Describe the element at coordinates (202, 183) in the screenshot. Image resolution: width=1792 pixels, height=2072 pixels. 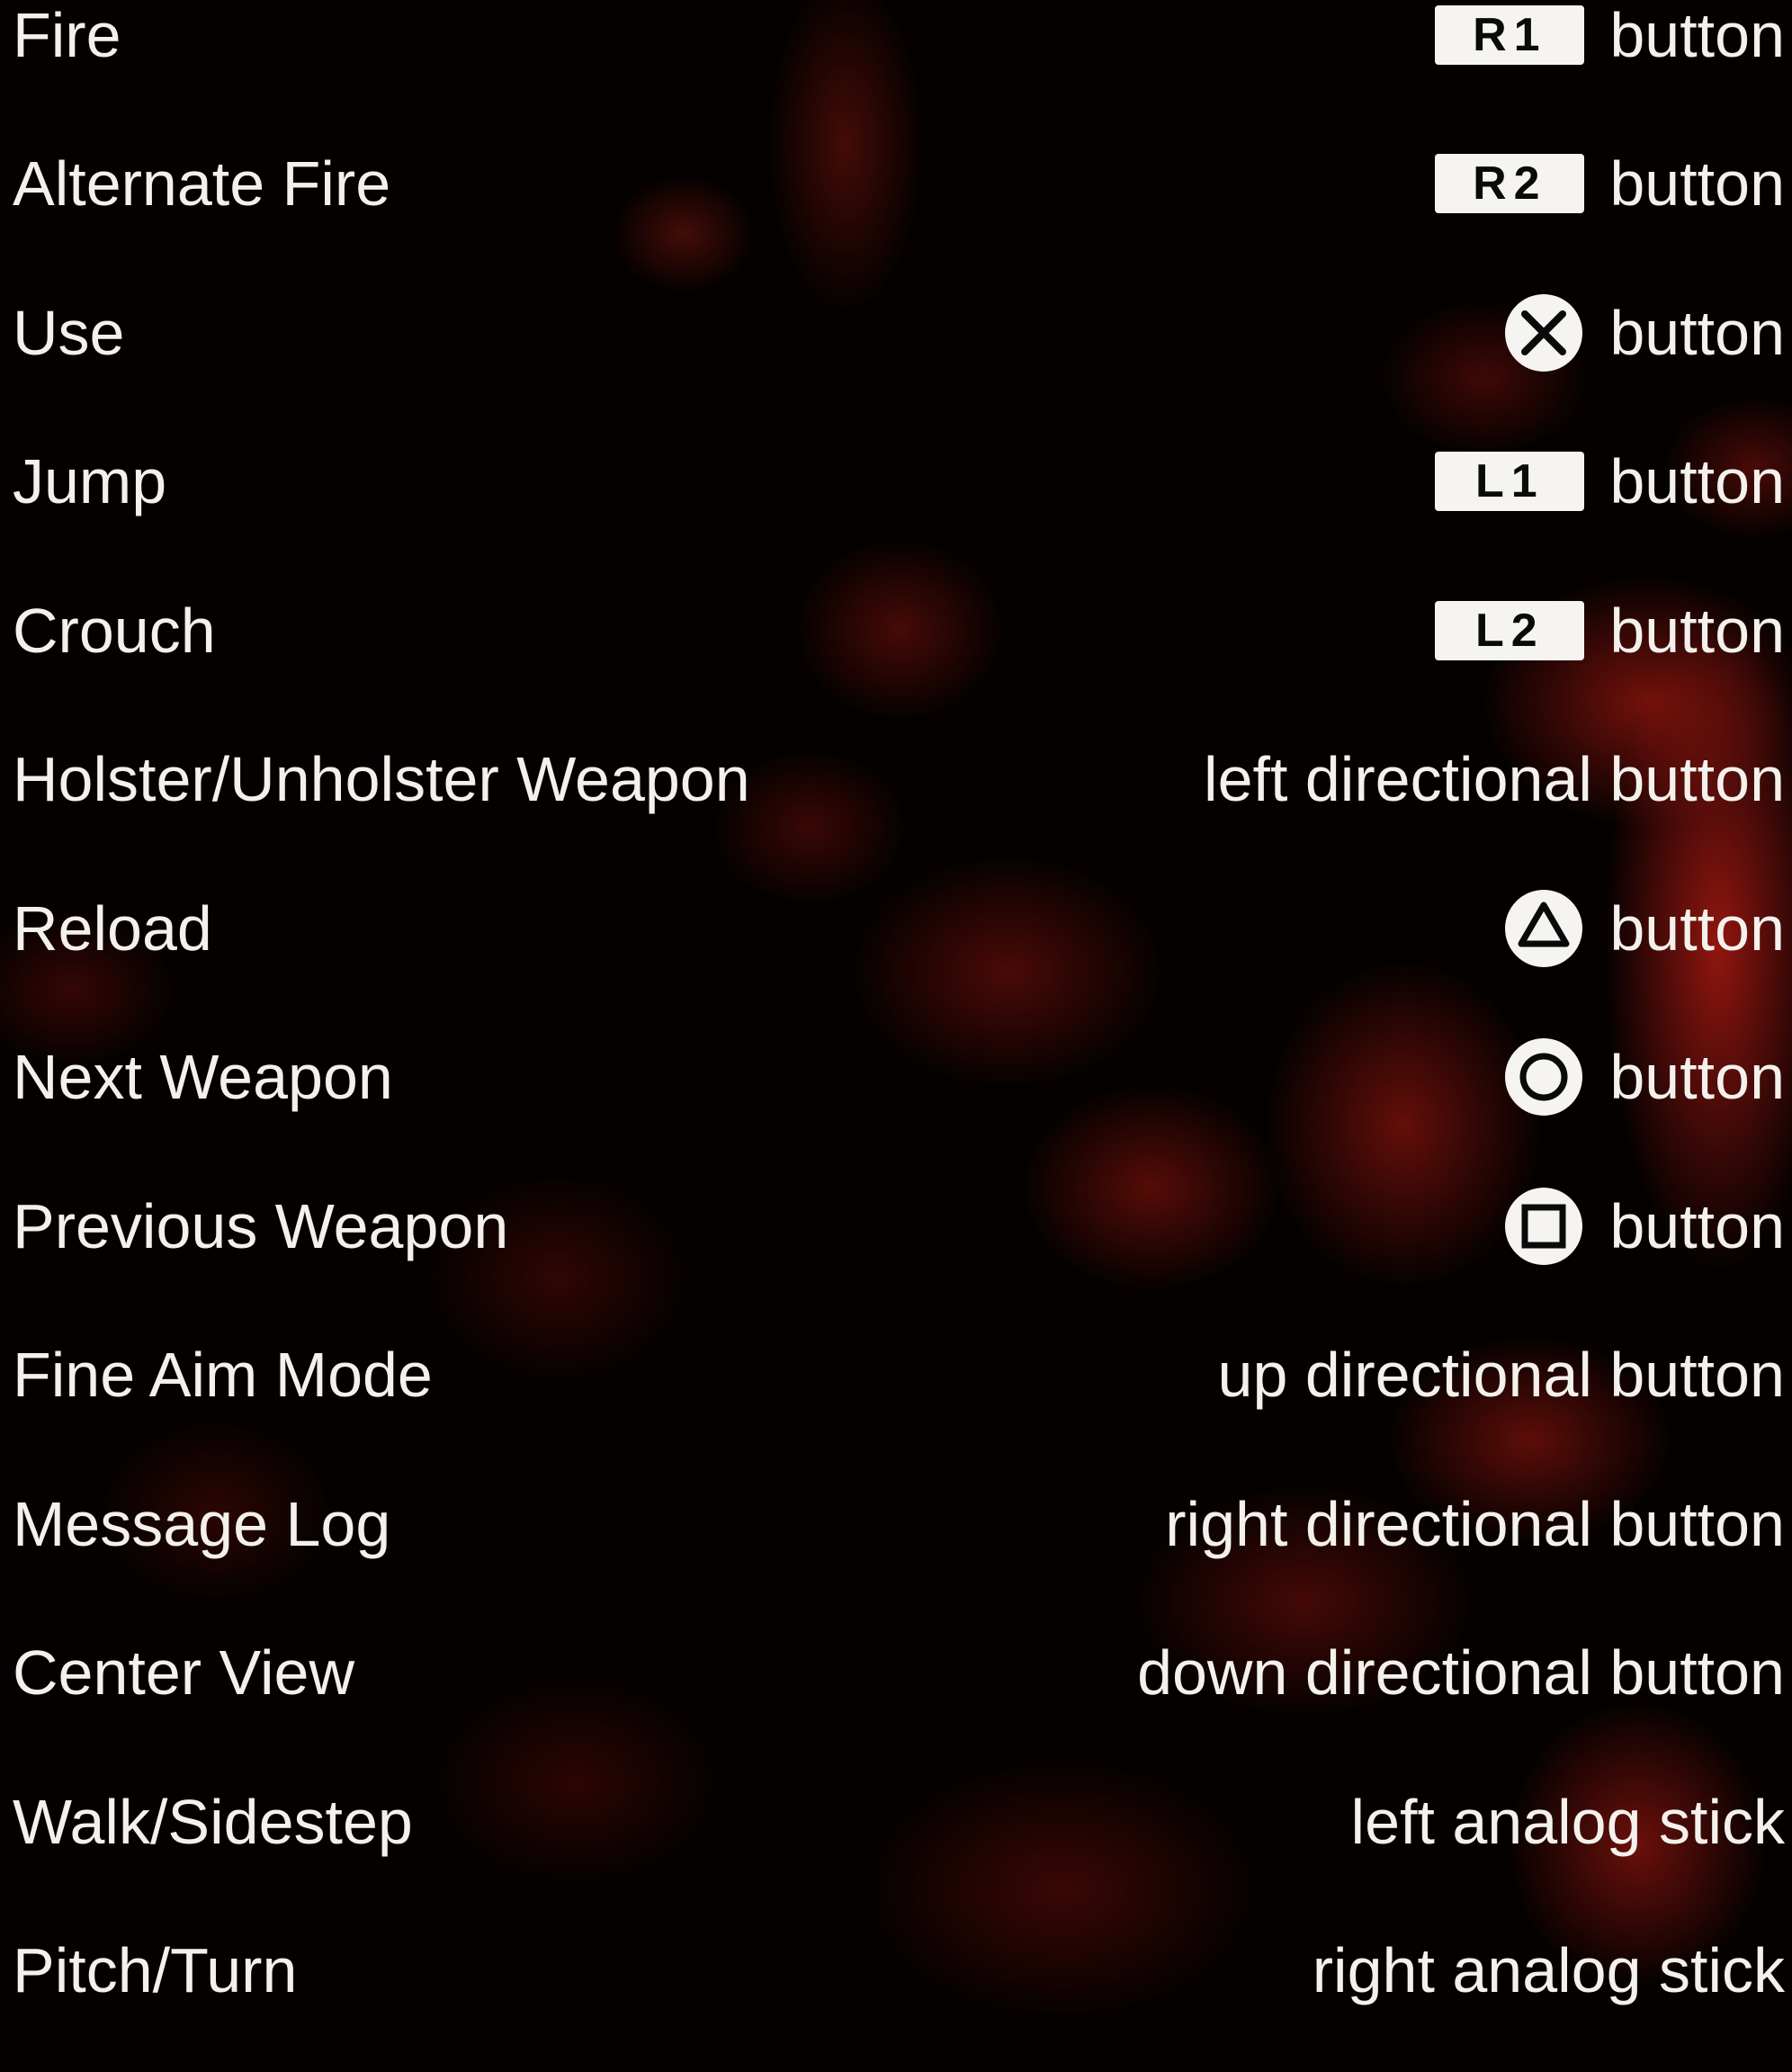
I see `action-label: Alternate Fire` at that location.